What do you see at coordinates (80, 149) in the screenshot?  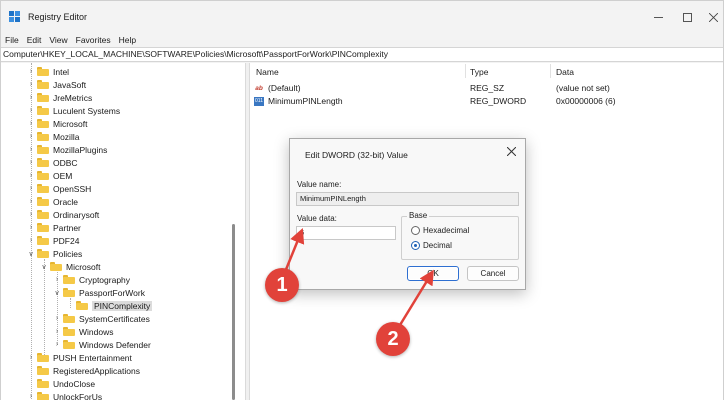 I see `tree-item-label: MozillaPlugins` at bounding box center [80, 149].